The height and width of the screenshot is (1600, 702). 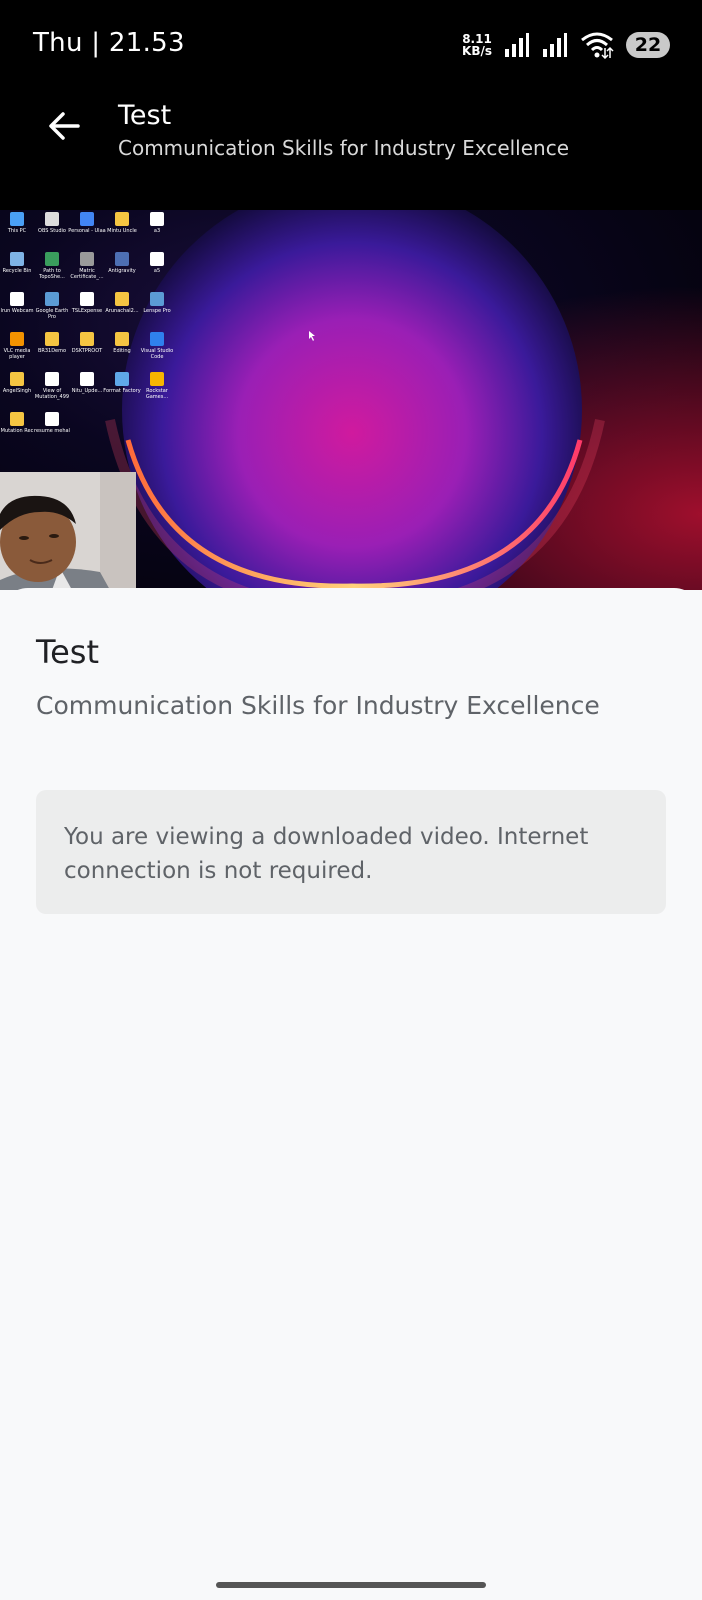 I want to click on desktop-icon-label: Personal - Ulaa, so click(x=87, y=231).